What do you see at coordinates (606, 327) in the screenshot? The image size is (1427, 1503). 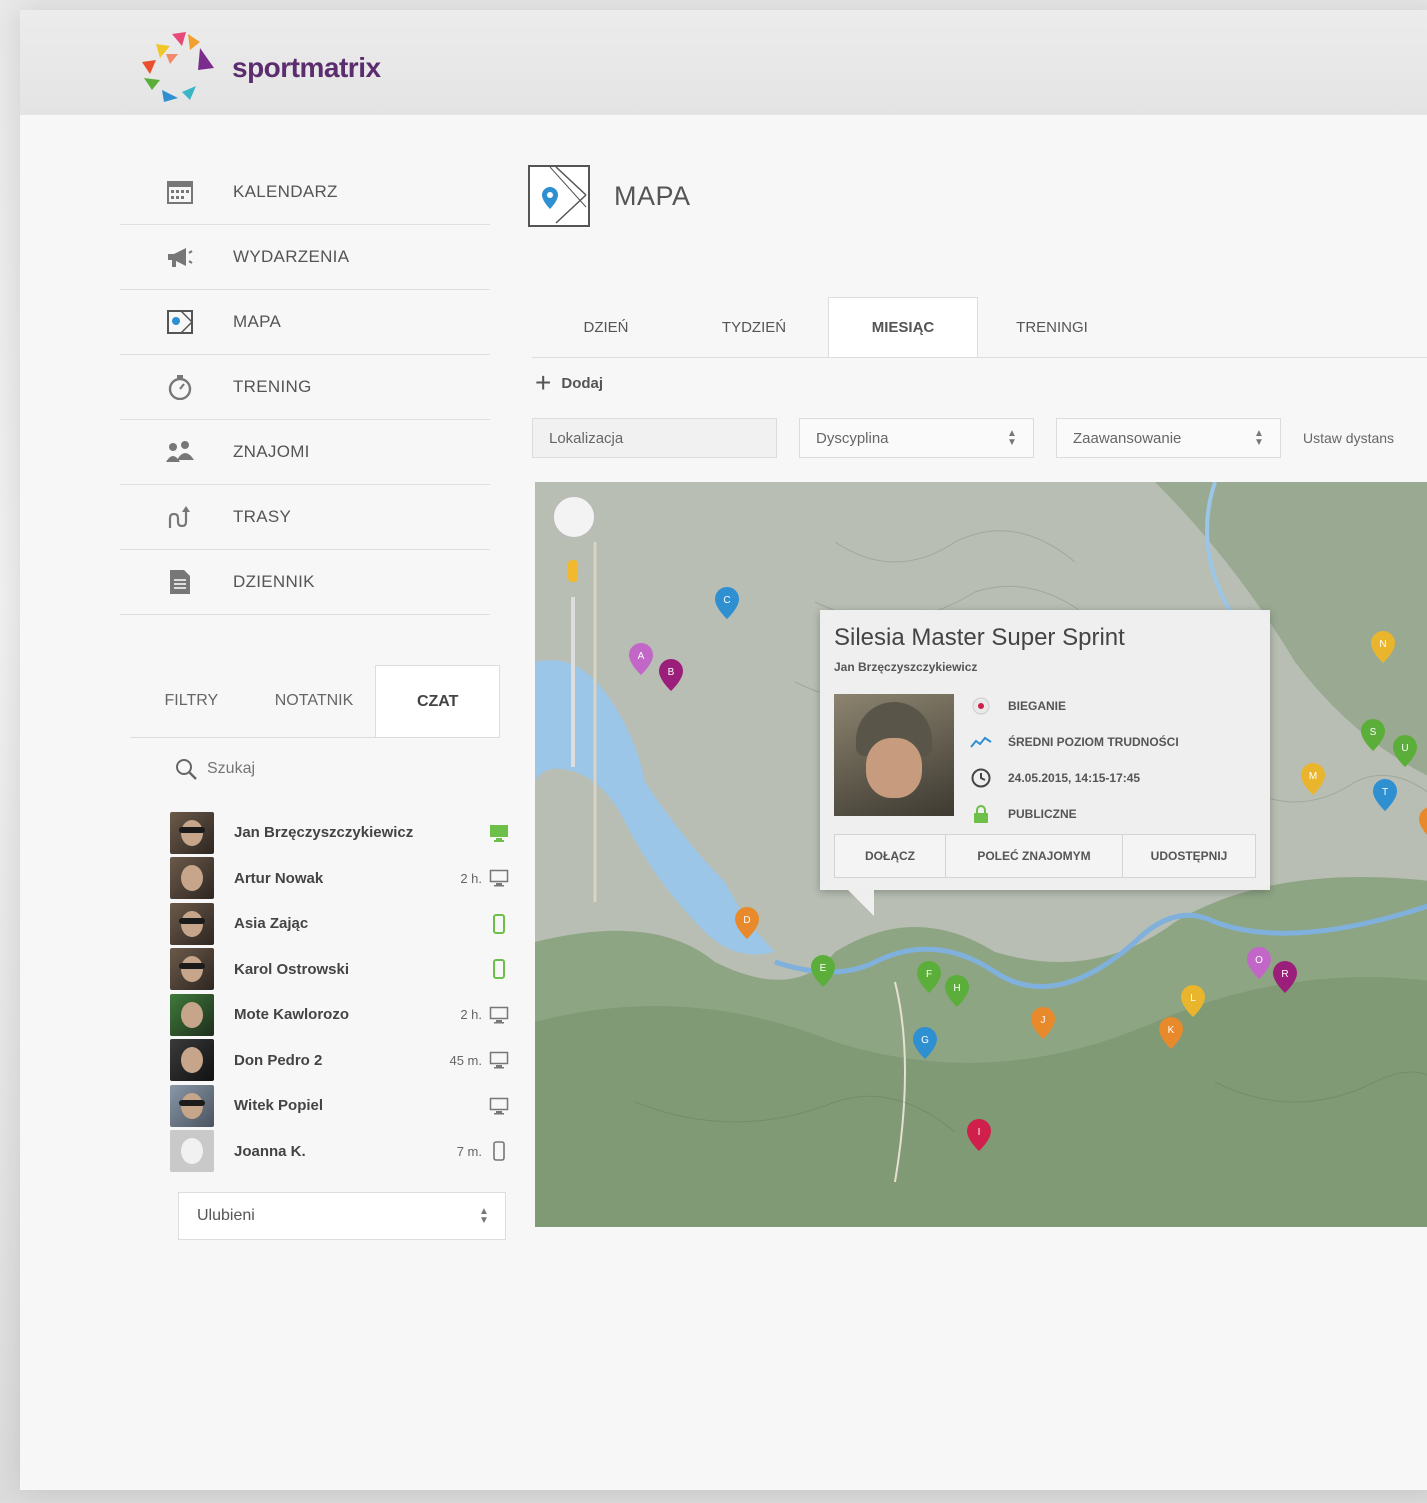 I see `tab-dzien: DZIEŃ` at bounding box center [606, 327].